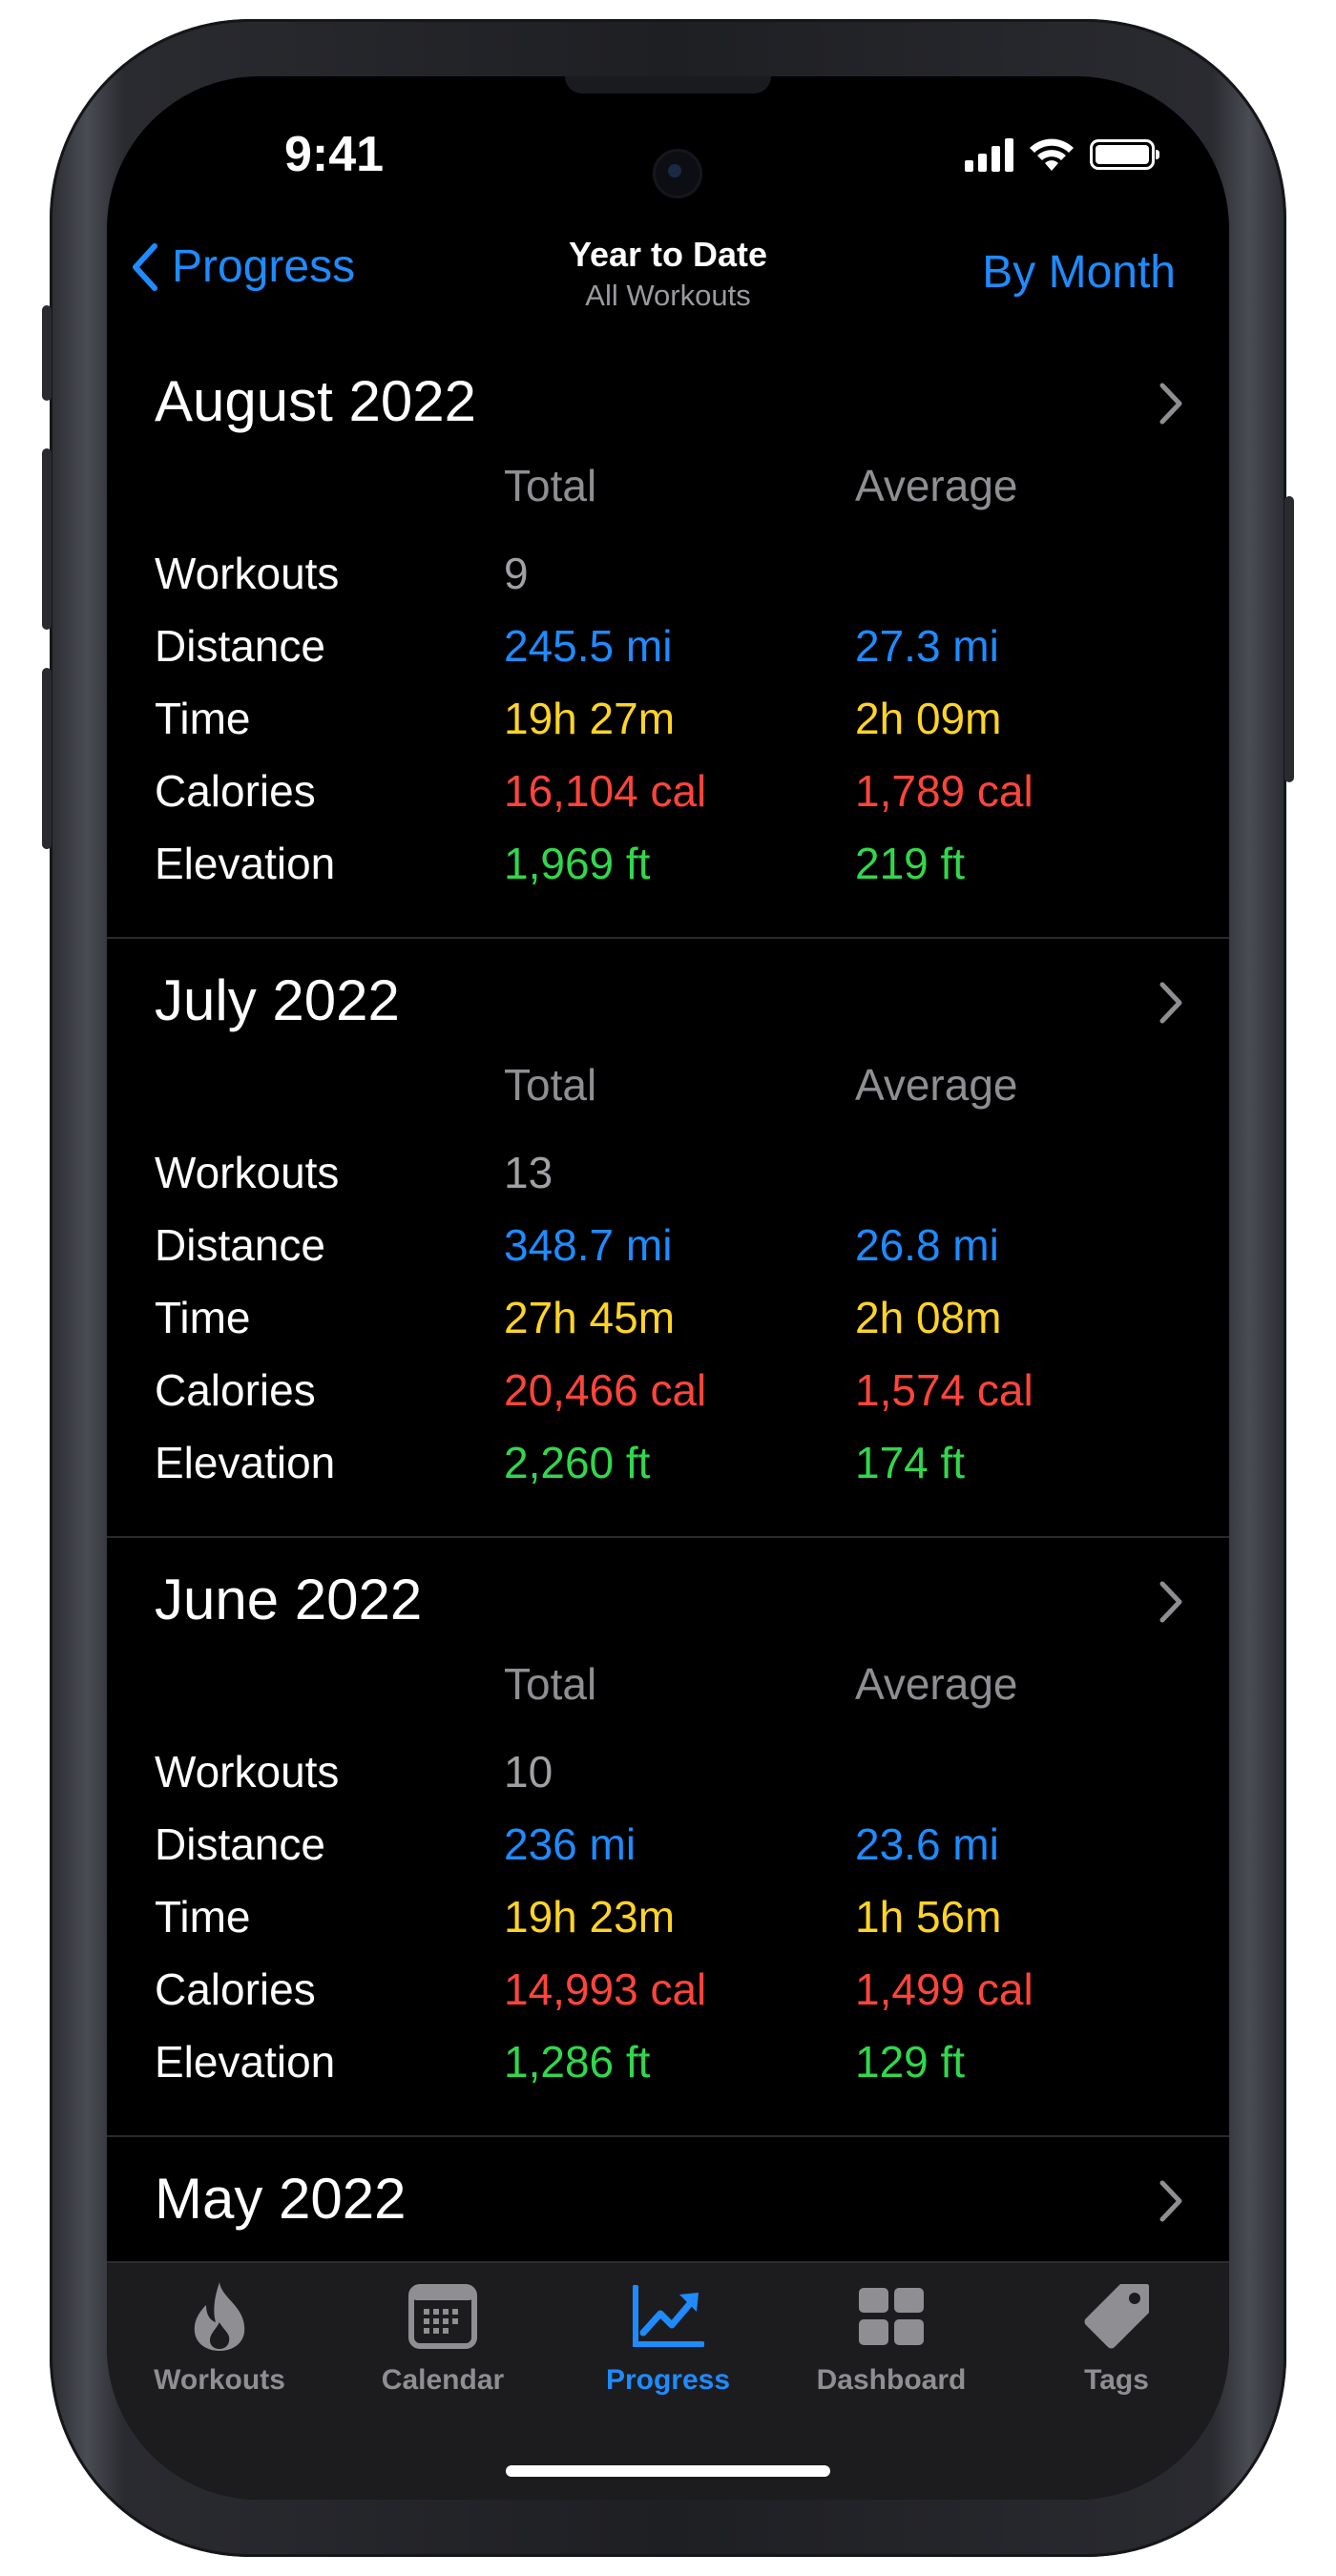 Image resolution: width=1336 pixels, height=2576 pixels. I want to click on tab-progress: Progress, so click(668, 2337).